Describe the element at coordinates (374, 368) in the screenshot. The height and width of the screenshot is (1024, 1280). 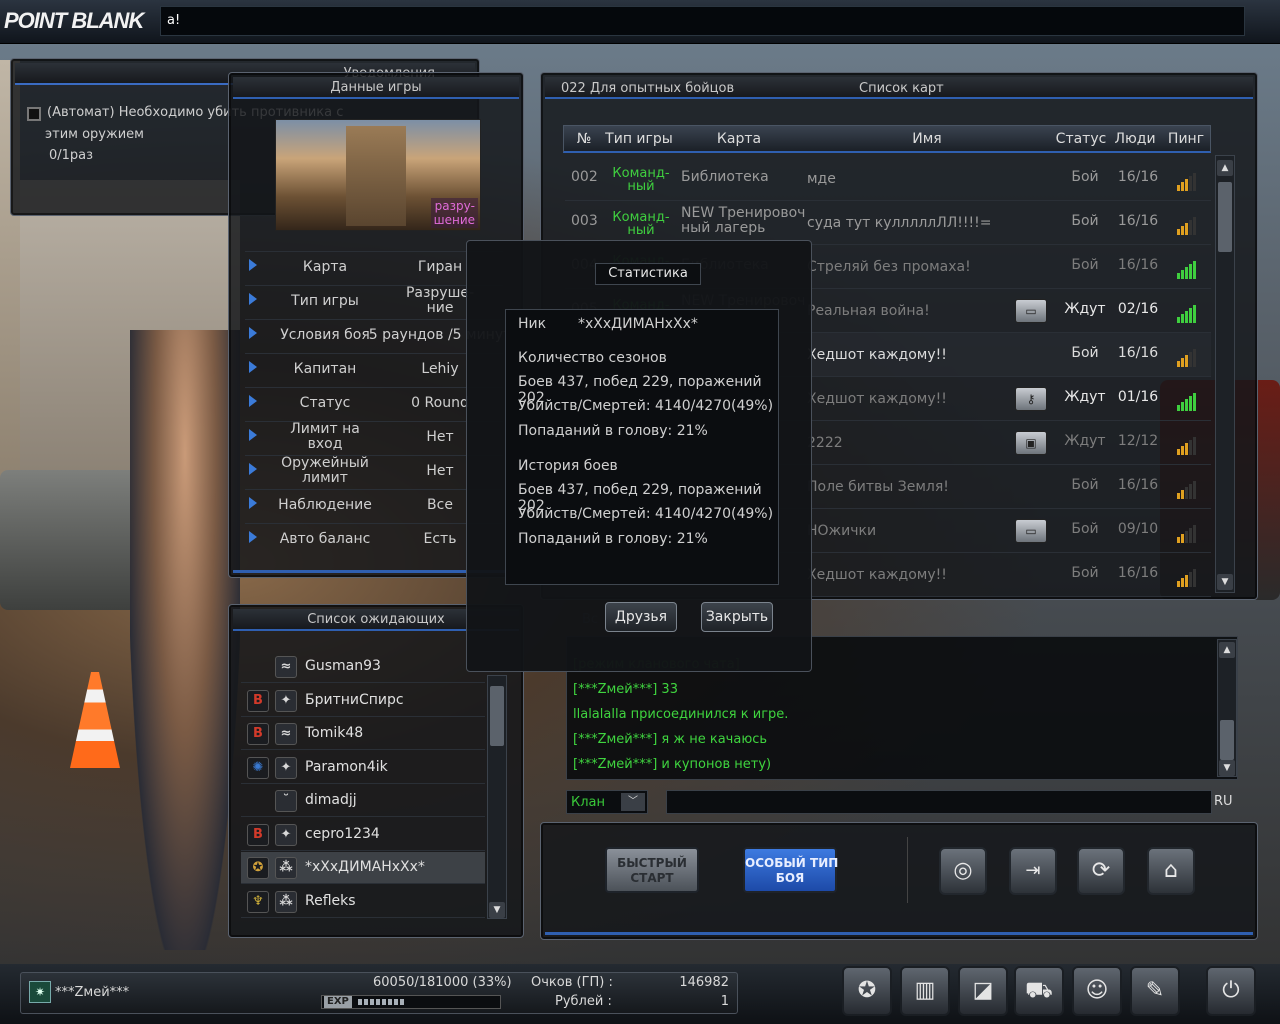
I see `game-data-row: Капитан Lehiy` at that location.